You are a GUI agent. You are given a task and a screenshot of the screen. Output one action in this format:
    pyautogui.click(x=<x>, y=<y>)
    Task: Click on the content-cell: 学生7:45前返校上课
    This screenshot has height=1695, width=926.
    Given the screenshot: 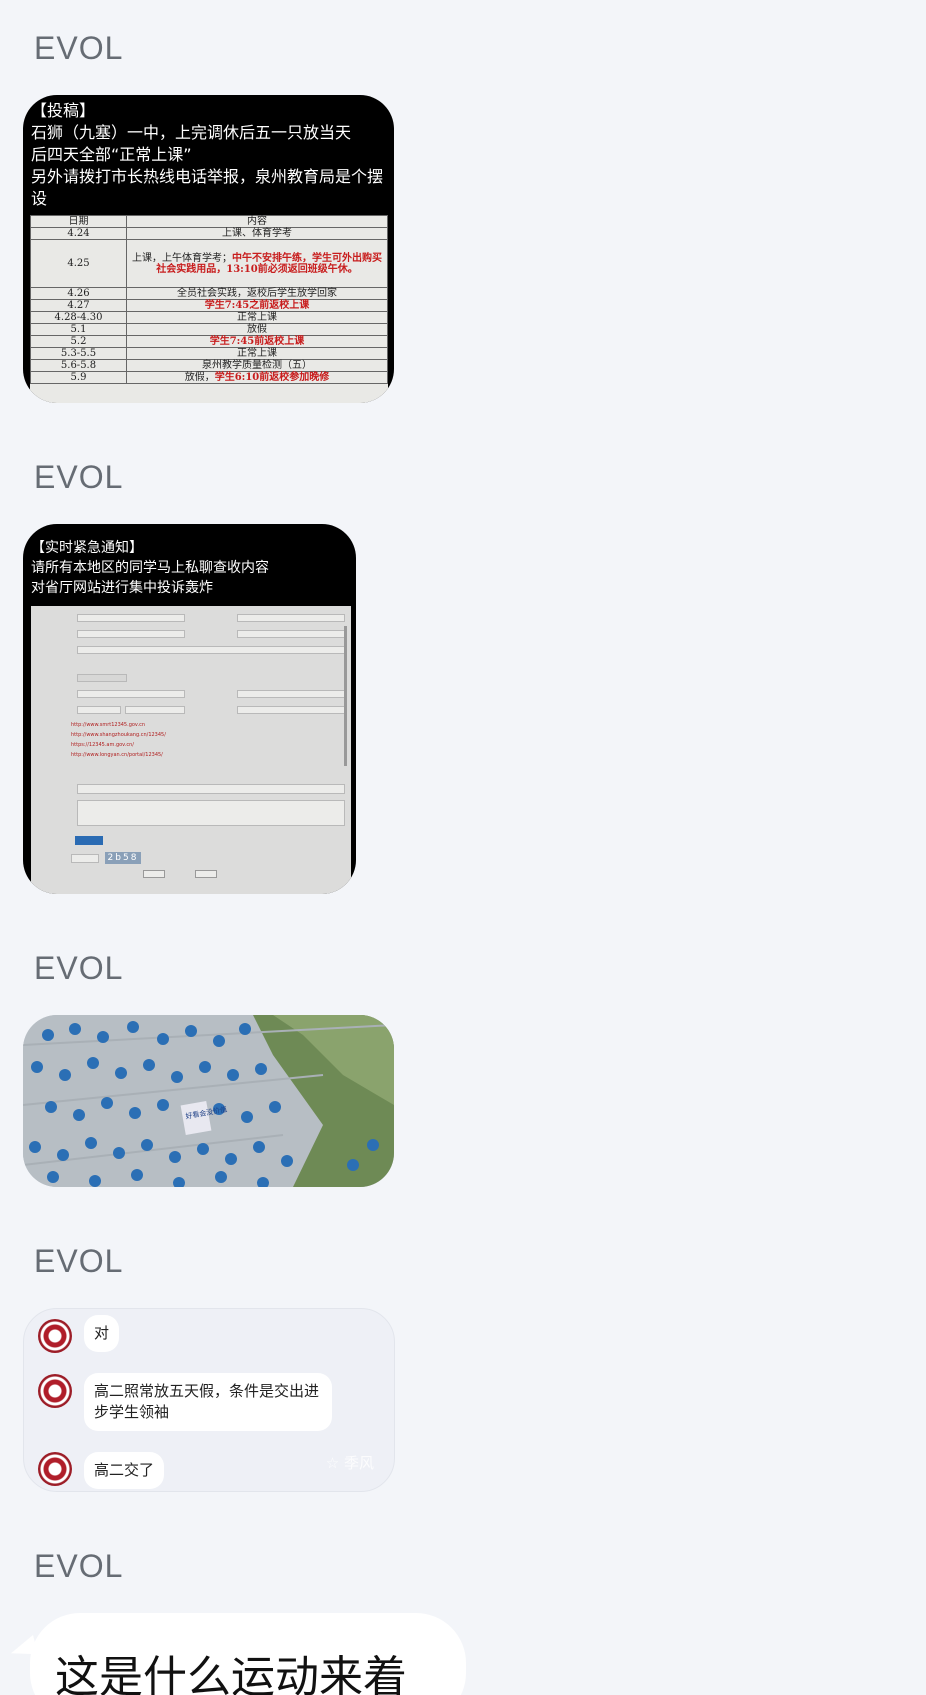 What is the action you would take?
    pyautogui.click(x=257, y=341)
    